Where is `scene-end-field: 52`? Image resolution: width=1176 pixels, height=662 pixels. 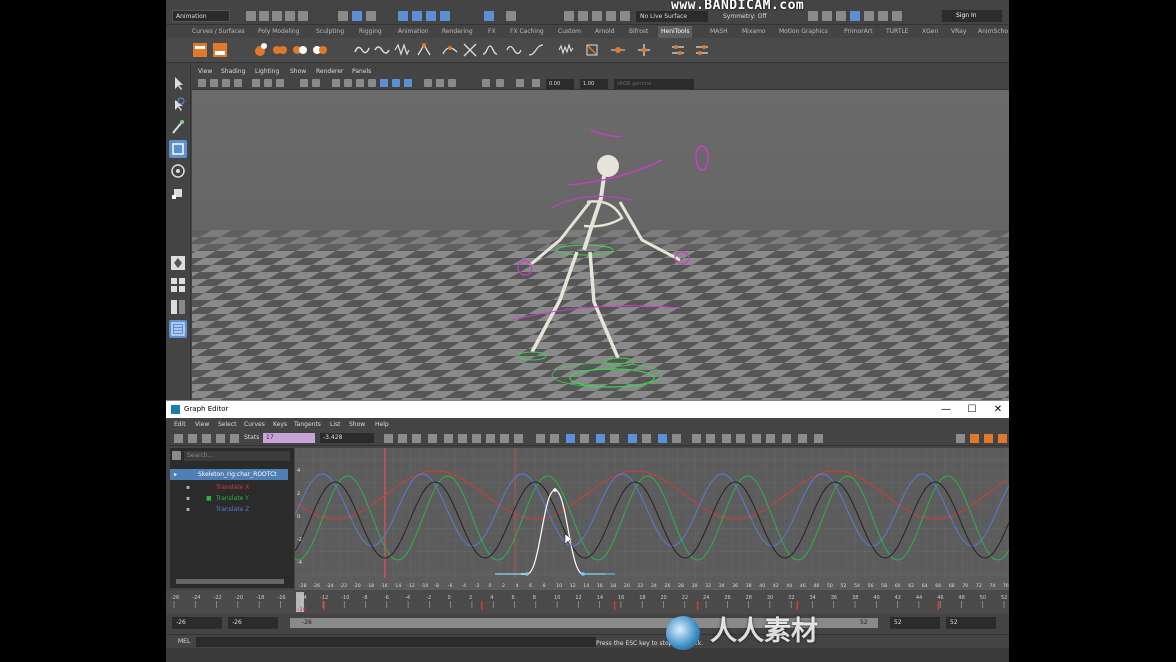 scene-end-field: 52 is located at coordinates (971, 623).